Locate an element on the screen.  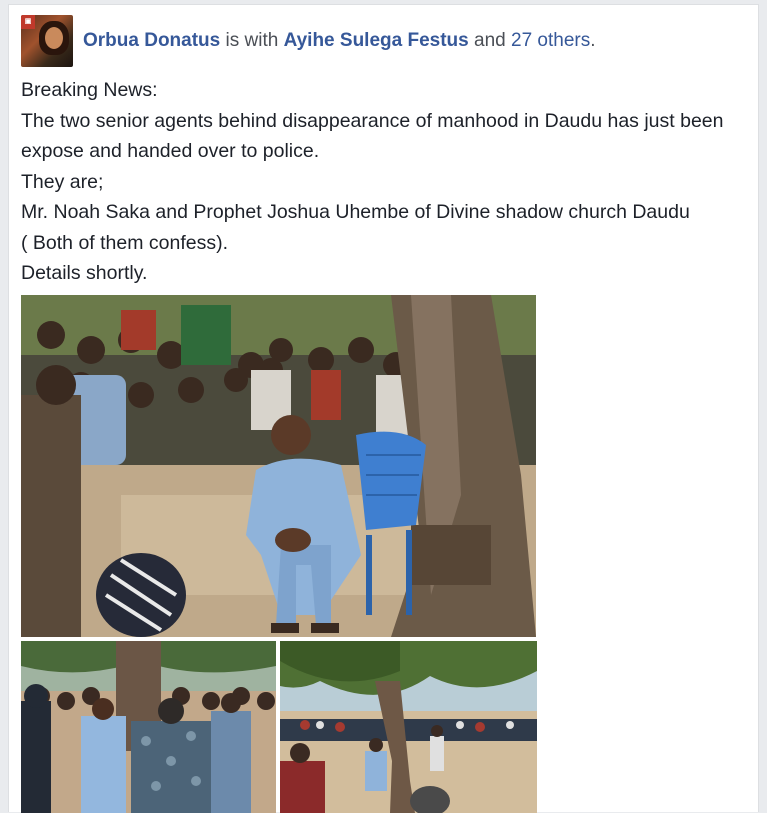
tagged-person-link: Ayihe Sulega Festus is located at coordinates (376, 40).